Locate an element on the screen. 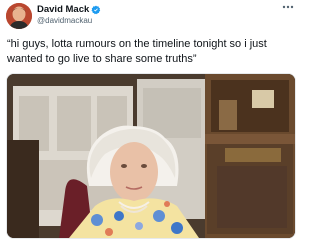 The image size is (320, 241). more-options-icon is located at coordinates (288, 7).